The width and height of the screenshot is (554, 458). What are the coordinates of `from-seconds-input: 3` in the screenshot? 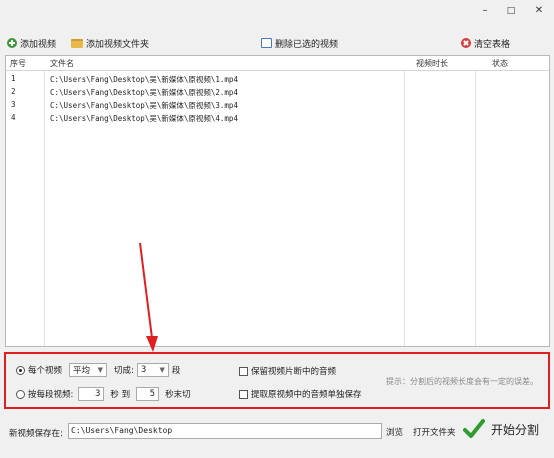 It's located at (91, 394).